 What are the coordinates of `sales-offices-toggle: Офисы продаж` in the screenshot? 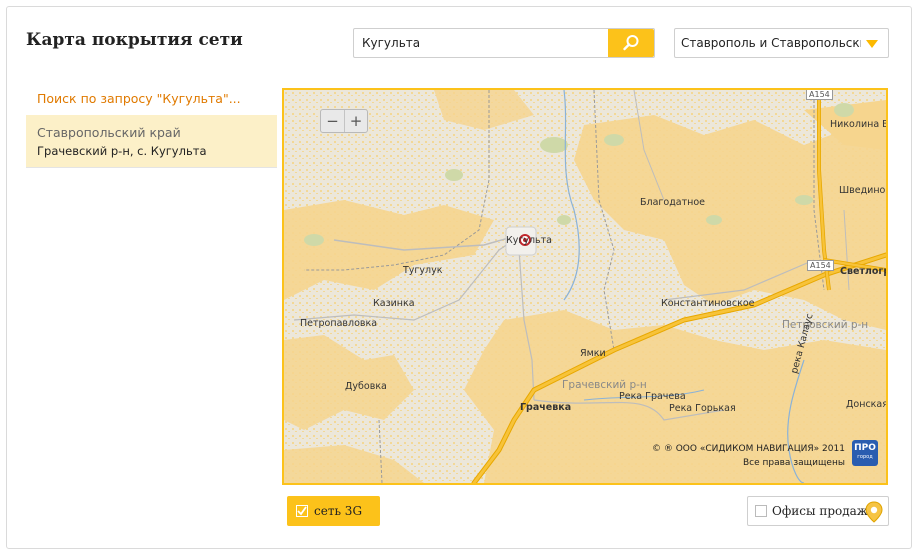 It's located at (818, 511).